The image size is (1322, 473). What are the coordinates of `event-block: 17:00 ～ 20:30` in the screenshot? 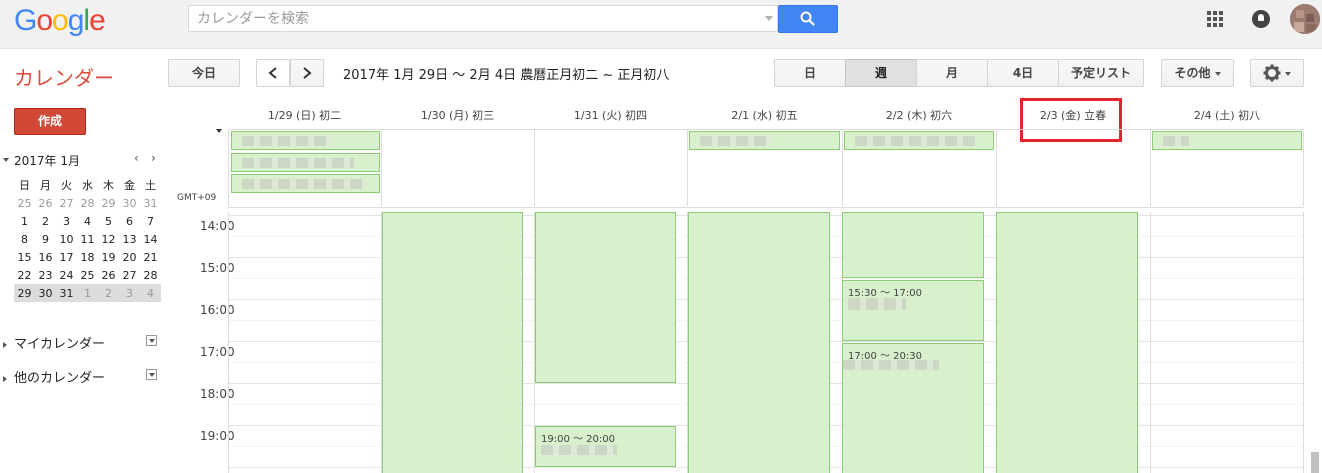 It's located at (913, 408).